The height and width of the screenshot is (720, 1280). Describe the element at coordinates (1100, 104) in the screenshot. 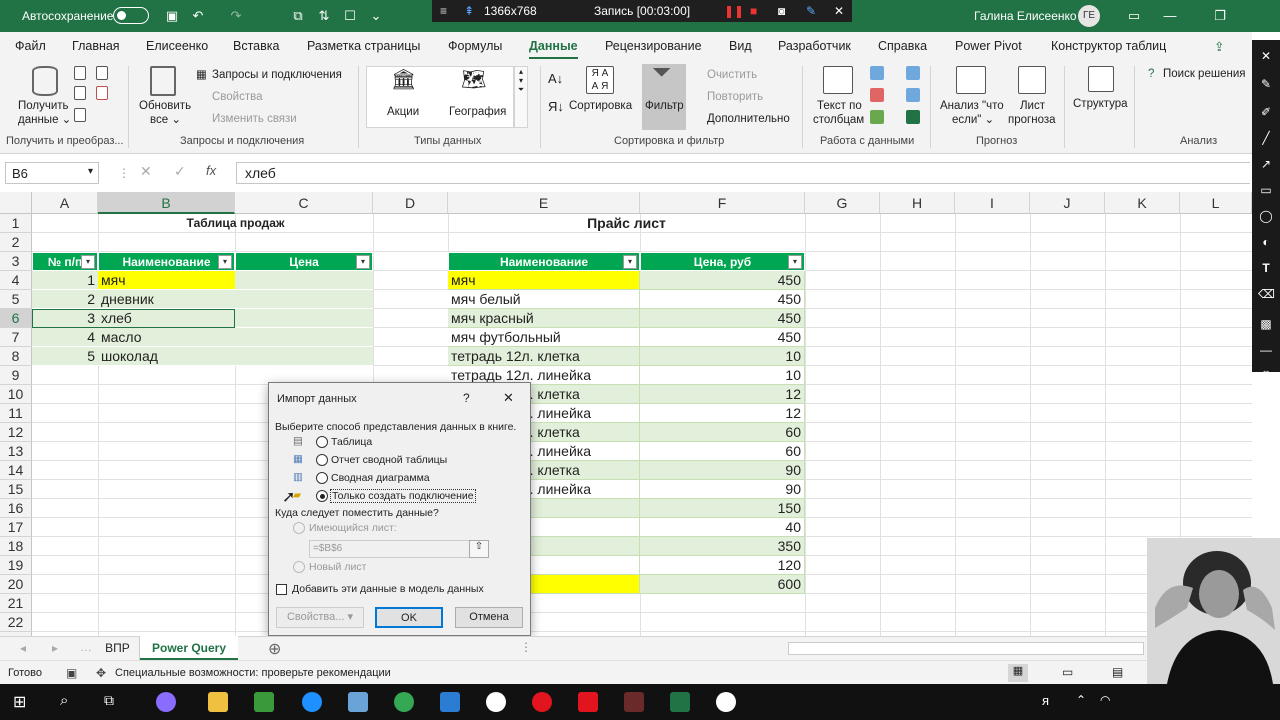

I see `outline-button: Структура` at that location.